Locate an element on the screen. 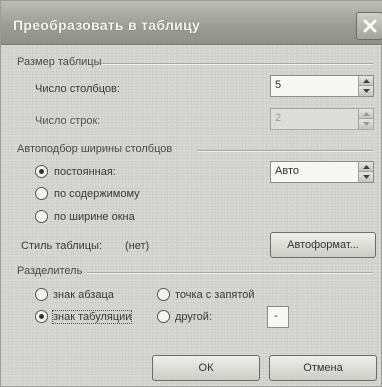 Image resolution: width=382 pixels, height=387 pixels. rows-spinner-arrows is located at coordinates (365, 119).